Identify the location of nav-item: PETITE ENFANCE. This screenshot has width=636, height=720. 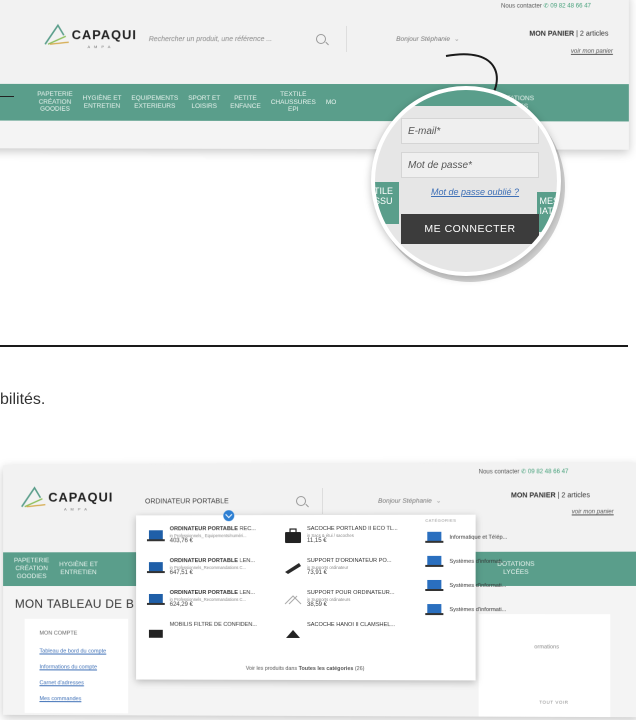
(245, 103).